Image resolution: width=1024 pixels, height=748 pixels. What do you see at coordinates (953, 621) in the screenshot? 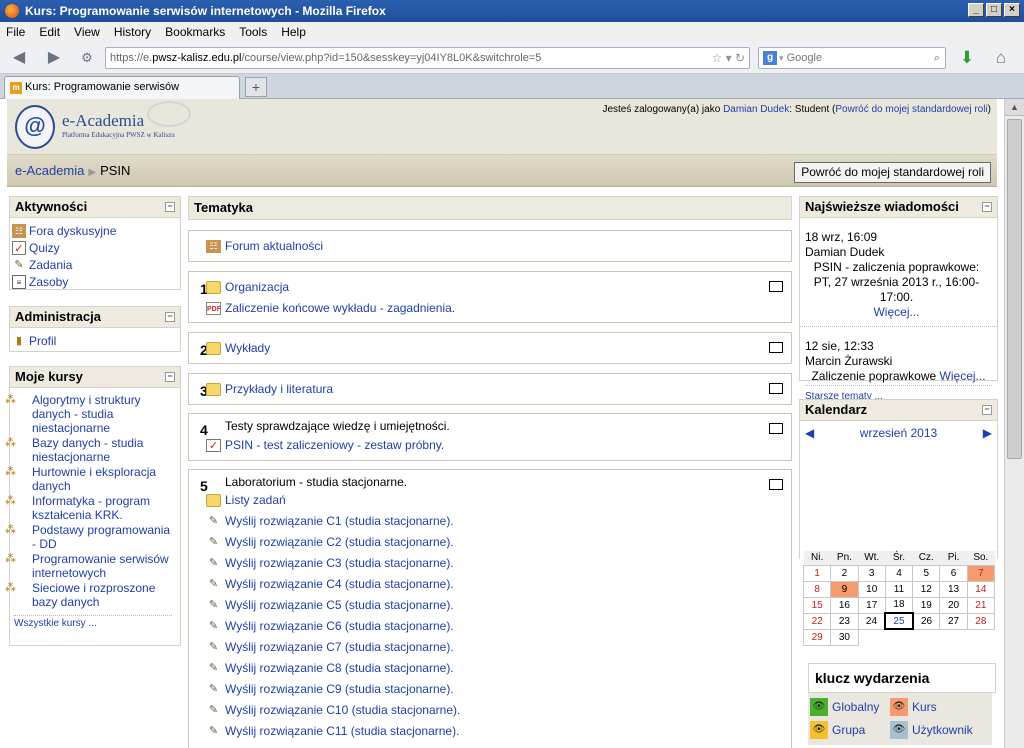
I see `calendar-day: 27` at bounding box center [953, 621].